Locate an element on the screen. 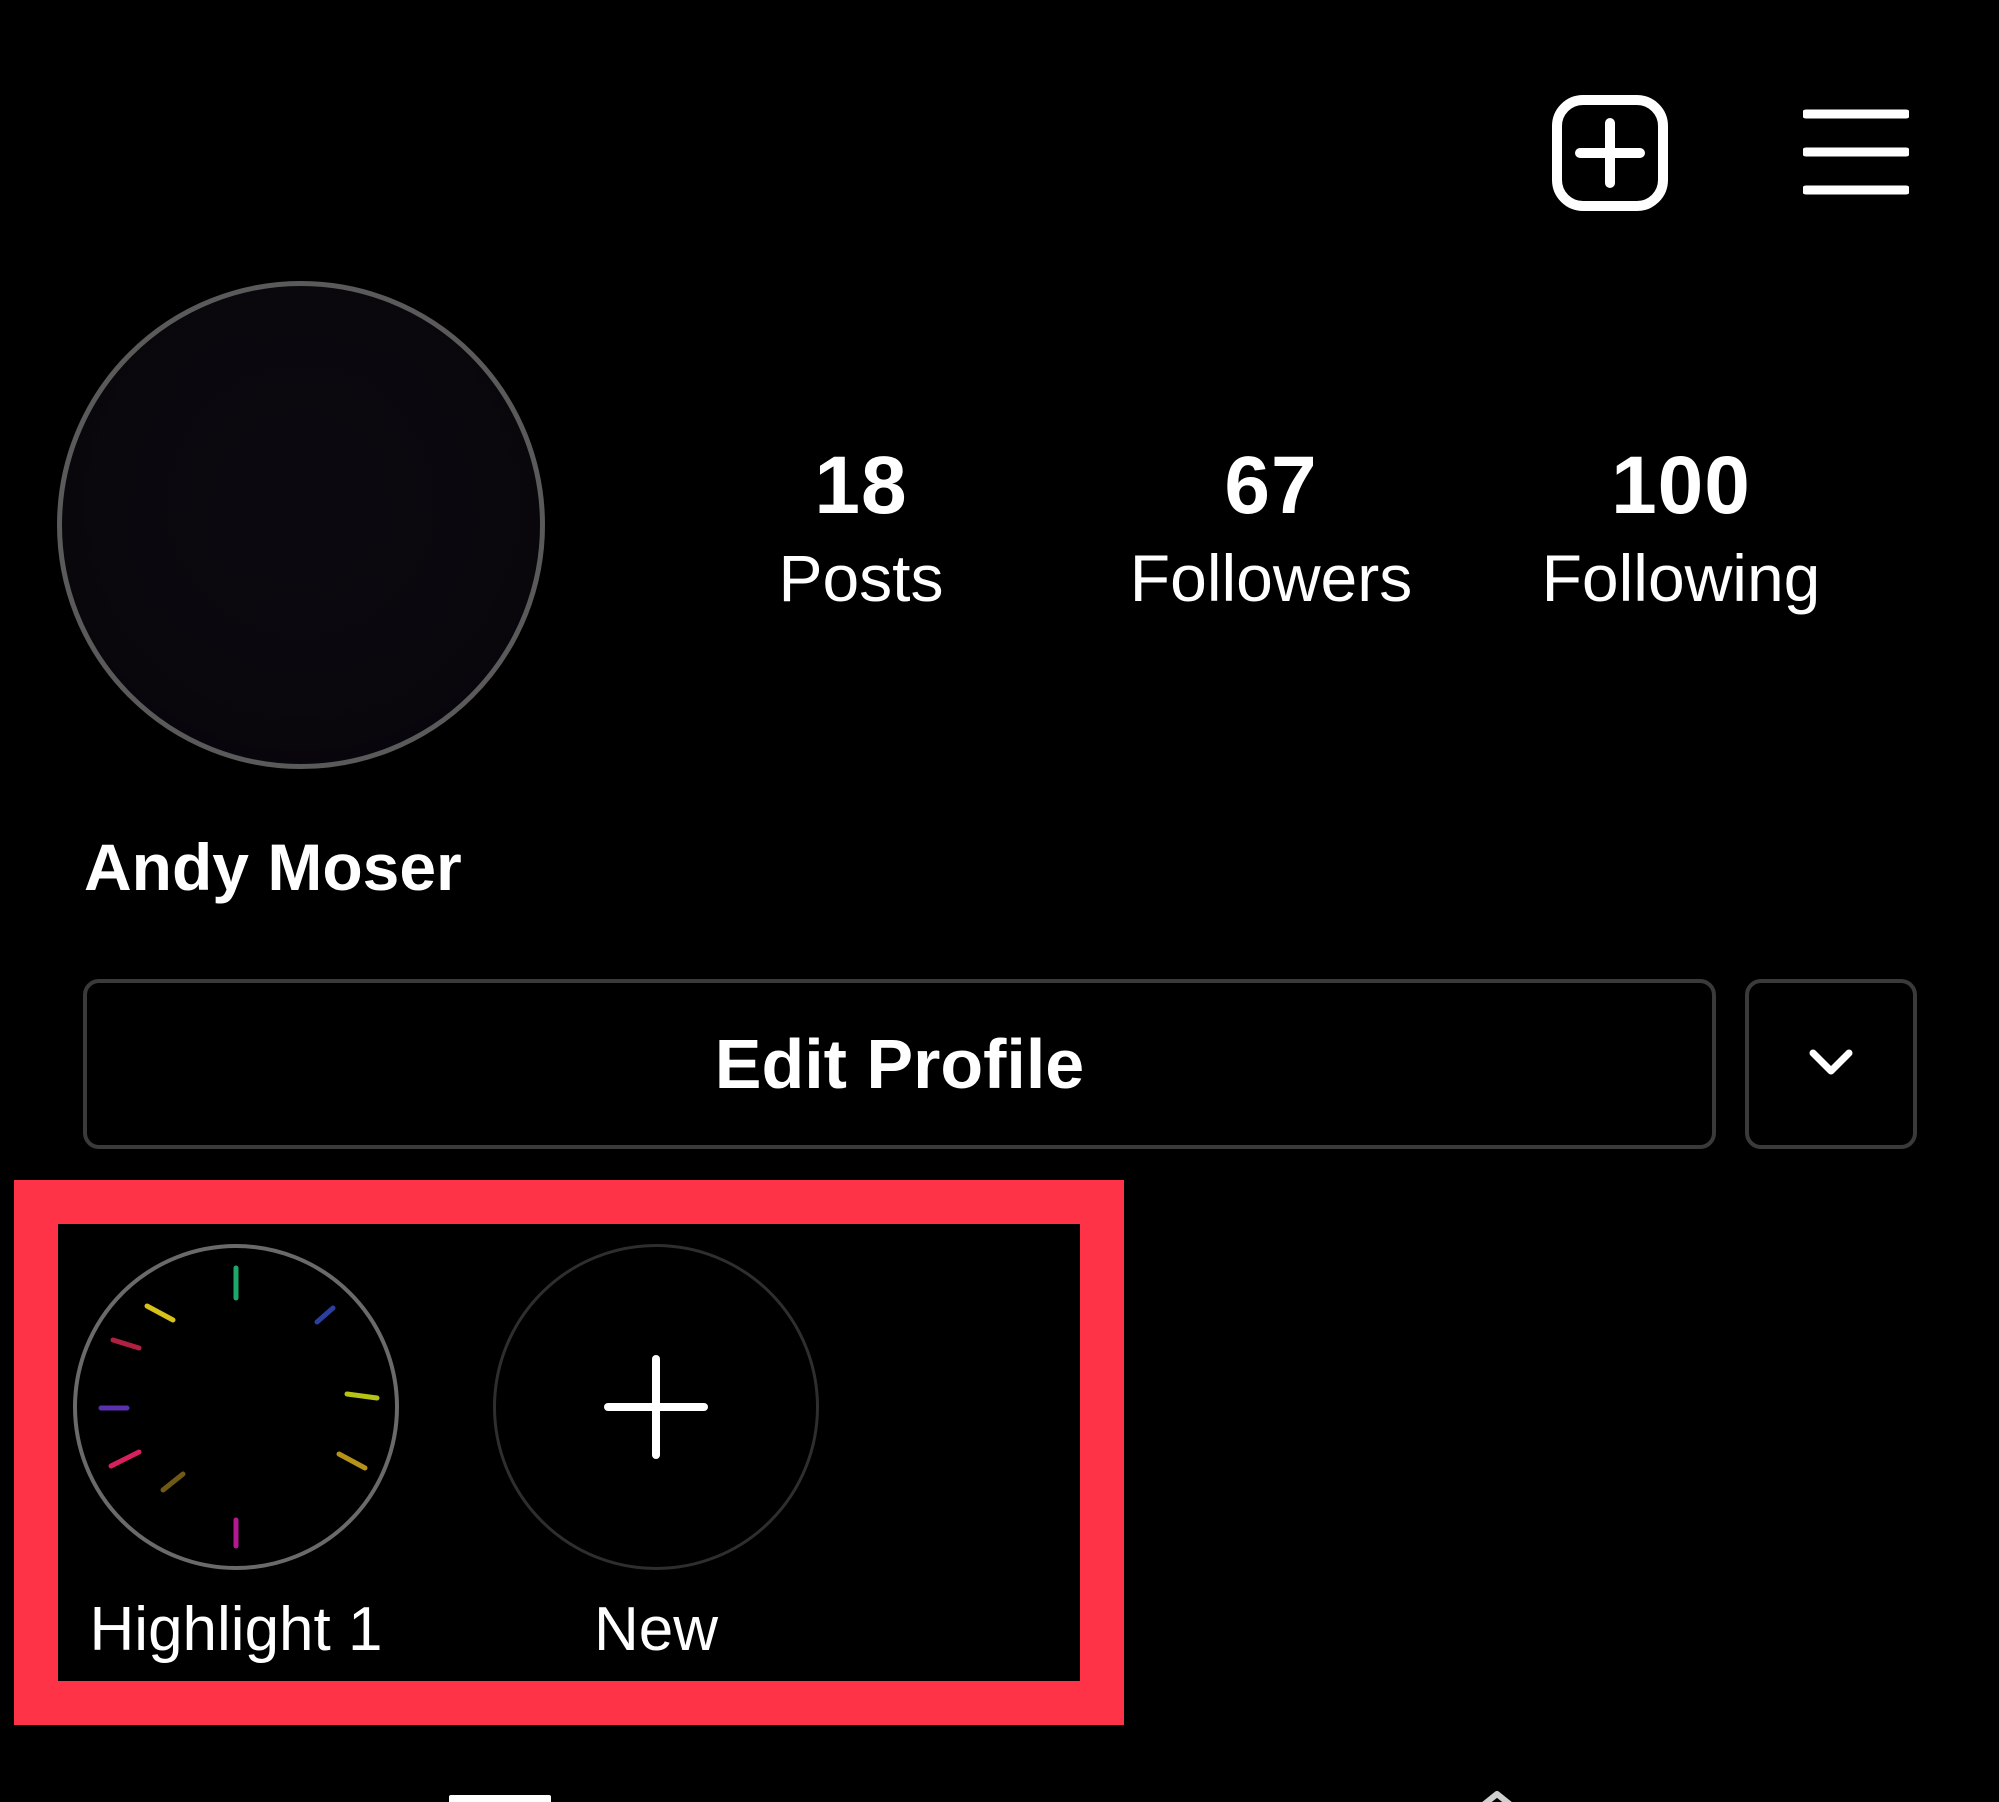 The image size is (1999, 1802). edit-profile-button: Edit Profile is located at coordinates (899, 1064).